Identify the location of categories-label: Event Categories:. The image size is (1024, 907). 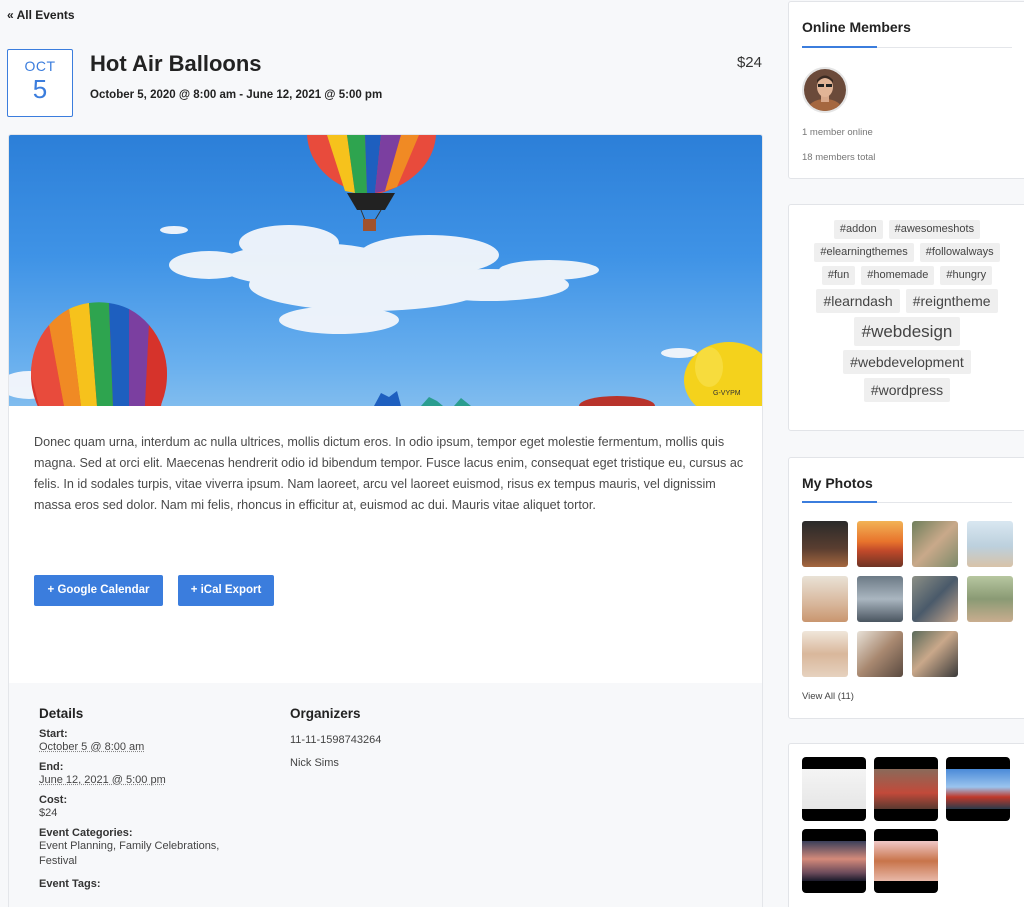
(149, 833).